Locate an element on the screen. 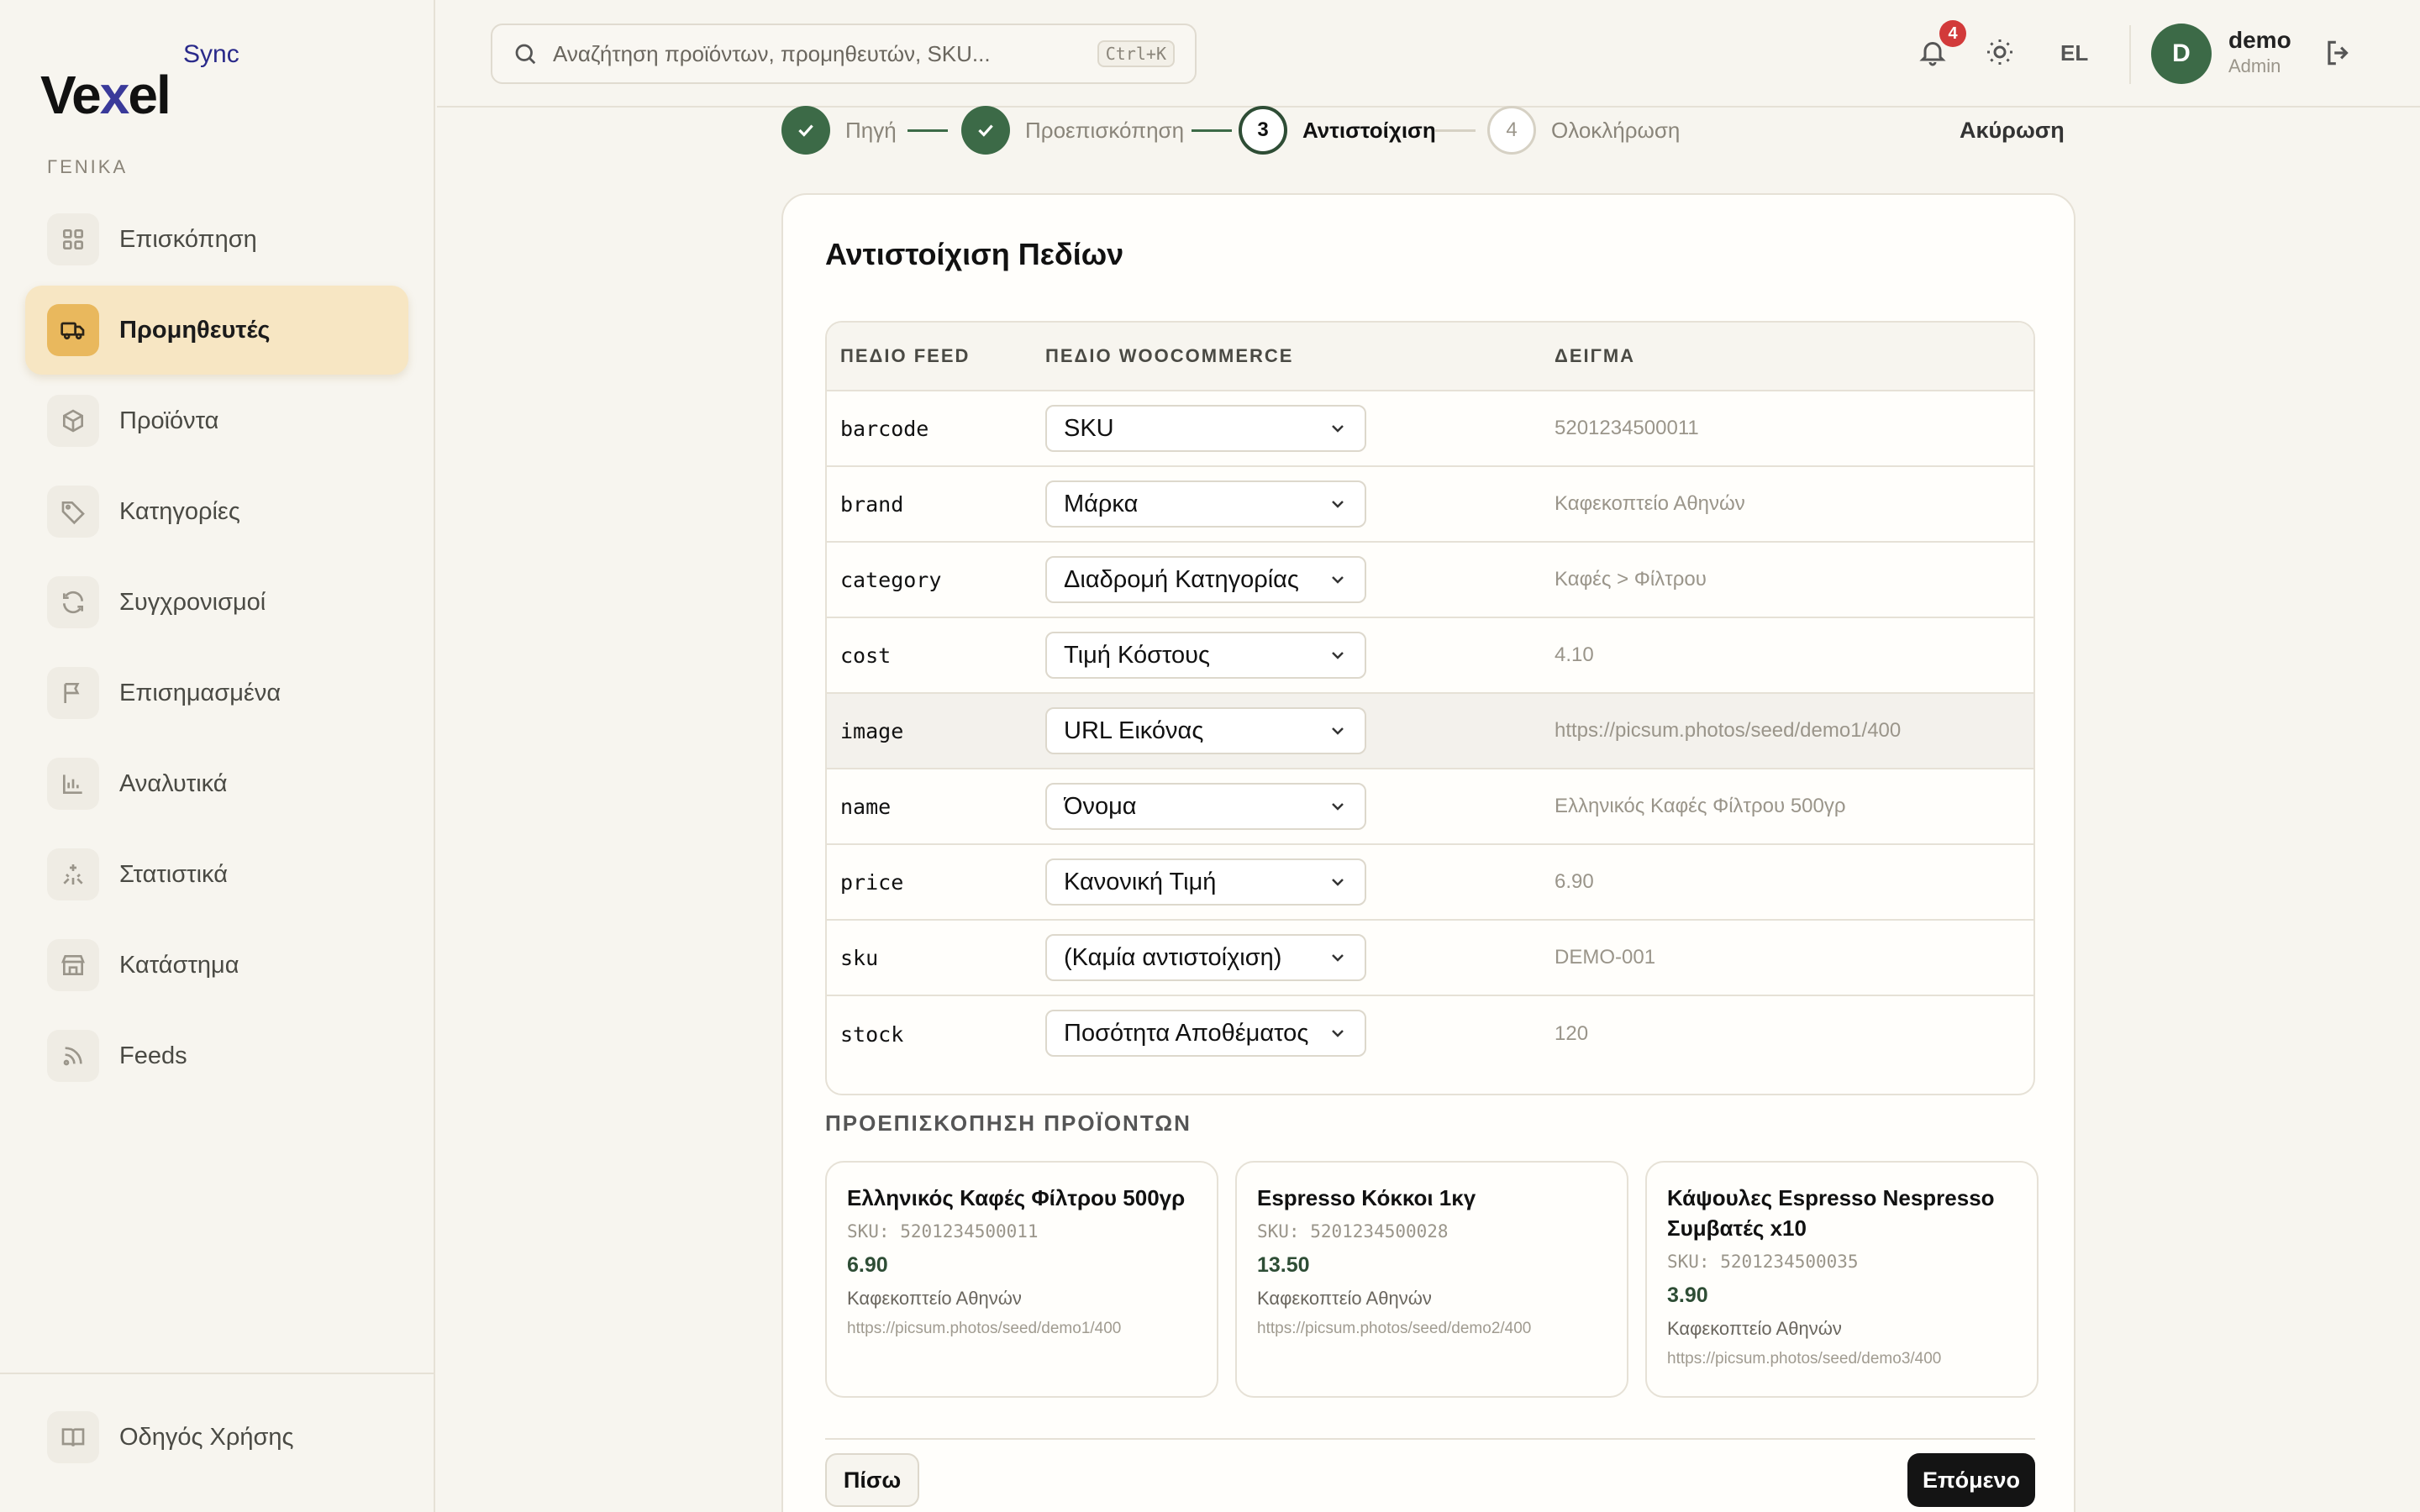  sidebar-item-label: Οδηγός Χρήσης is located at coordinates (206, 1437).